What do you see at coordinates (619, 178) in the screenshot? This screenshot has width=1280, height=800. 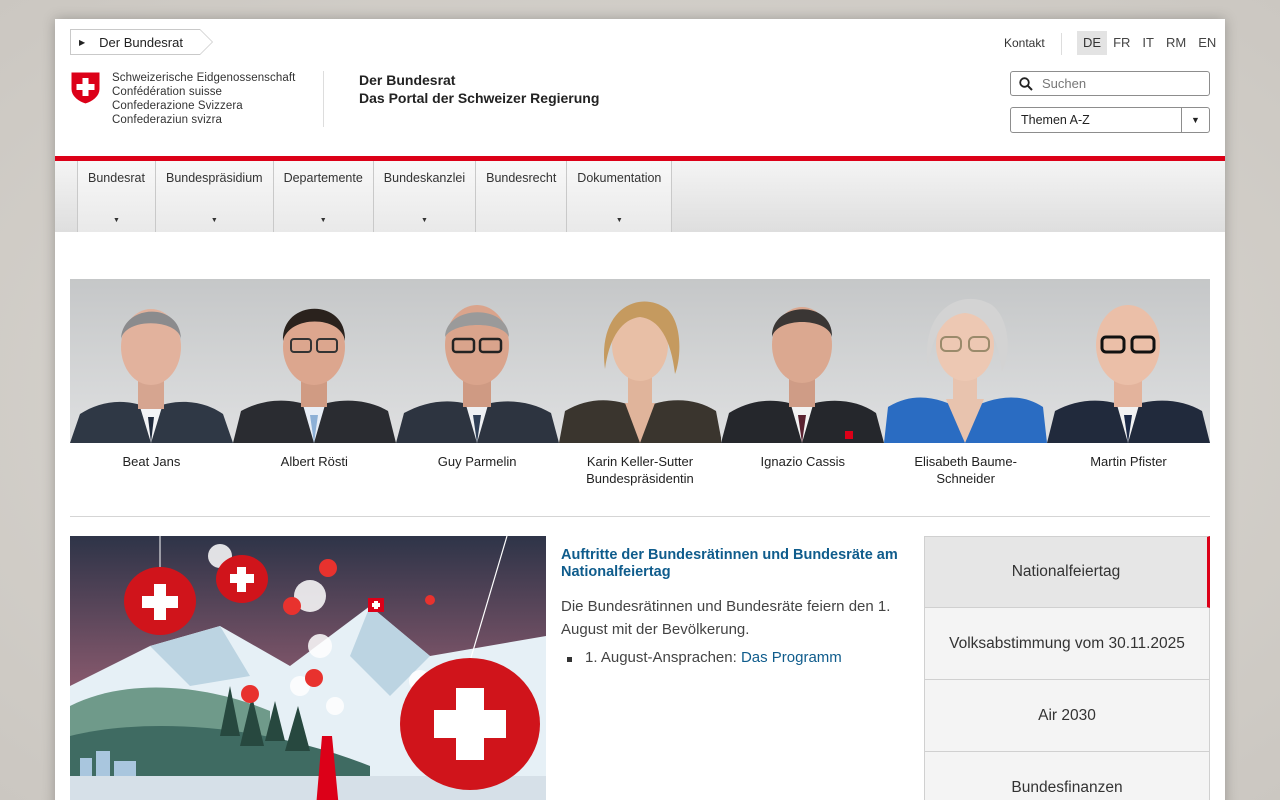 I see `nav-item-label: Dokumentation` at bounding box center [619, 178].